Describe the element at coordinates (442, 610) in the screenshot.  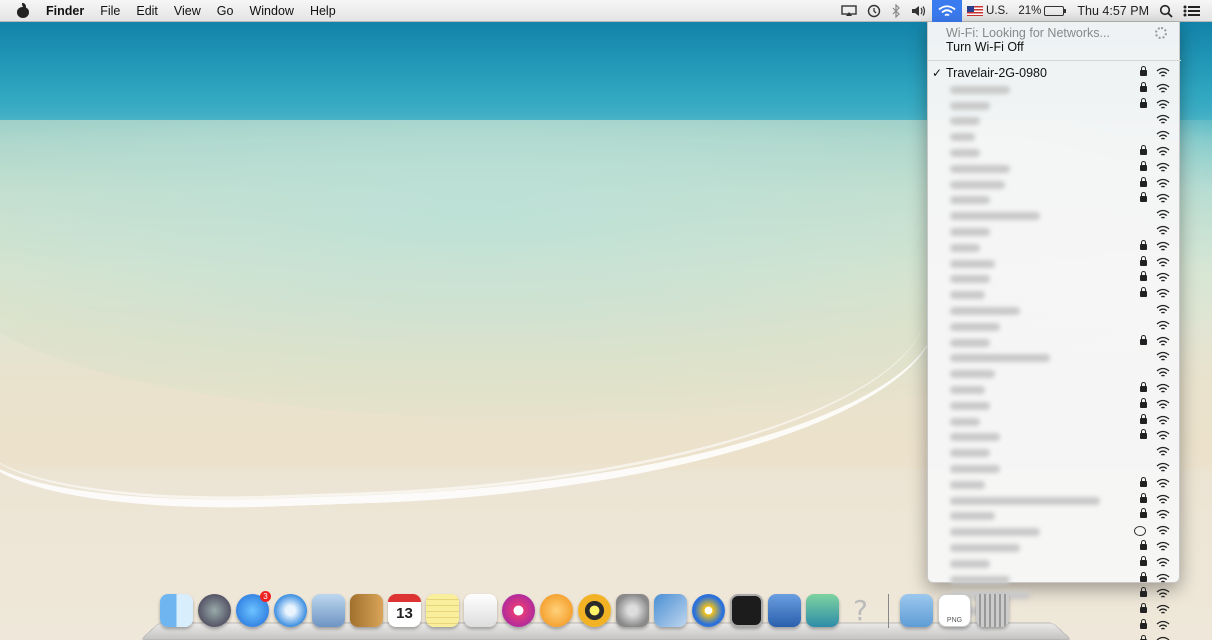
I see `notes-icon` at that location.